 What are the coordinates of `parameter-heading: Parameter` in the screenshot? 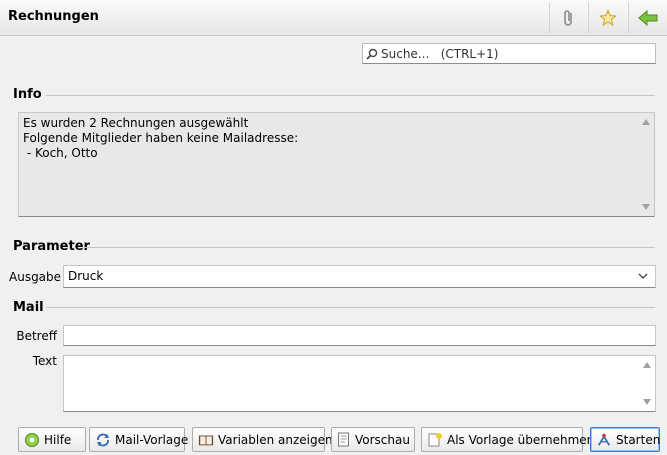 It's located at (51, 246).